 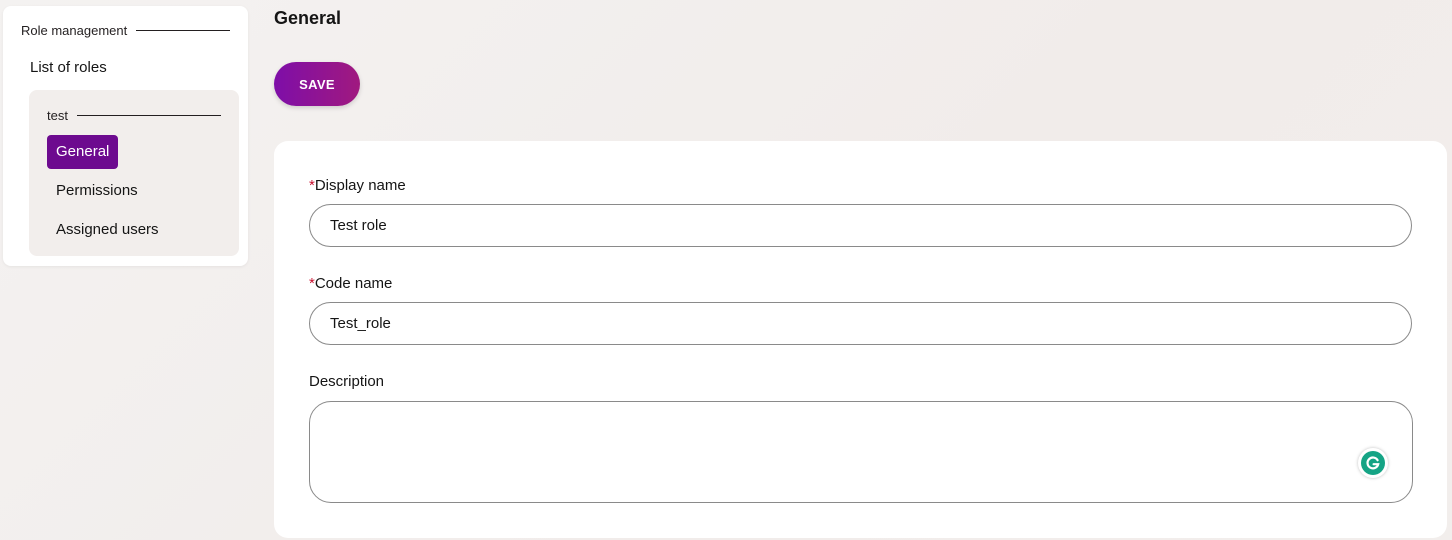 I want to click on role-subnav: test General Permissions Assigned users, so click(x=134, y=173).